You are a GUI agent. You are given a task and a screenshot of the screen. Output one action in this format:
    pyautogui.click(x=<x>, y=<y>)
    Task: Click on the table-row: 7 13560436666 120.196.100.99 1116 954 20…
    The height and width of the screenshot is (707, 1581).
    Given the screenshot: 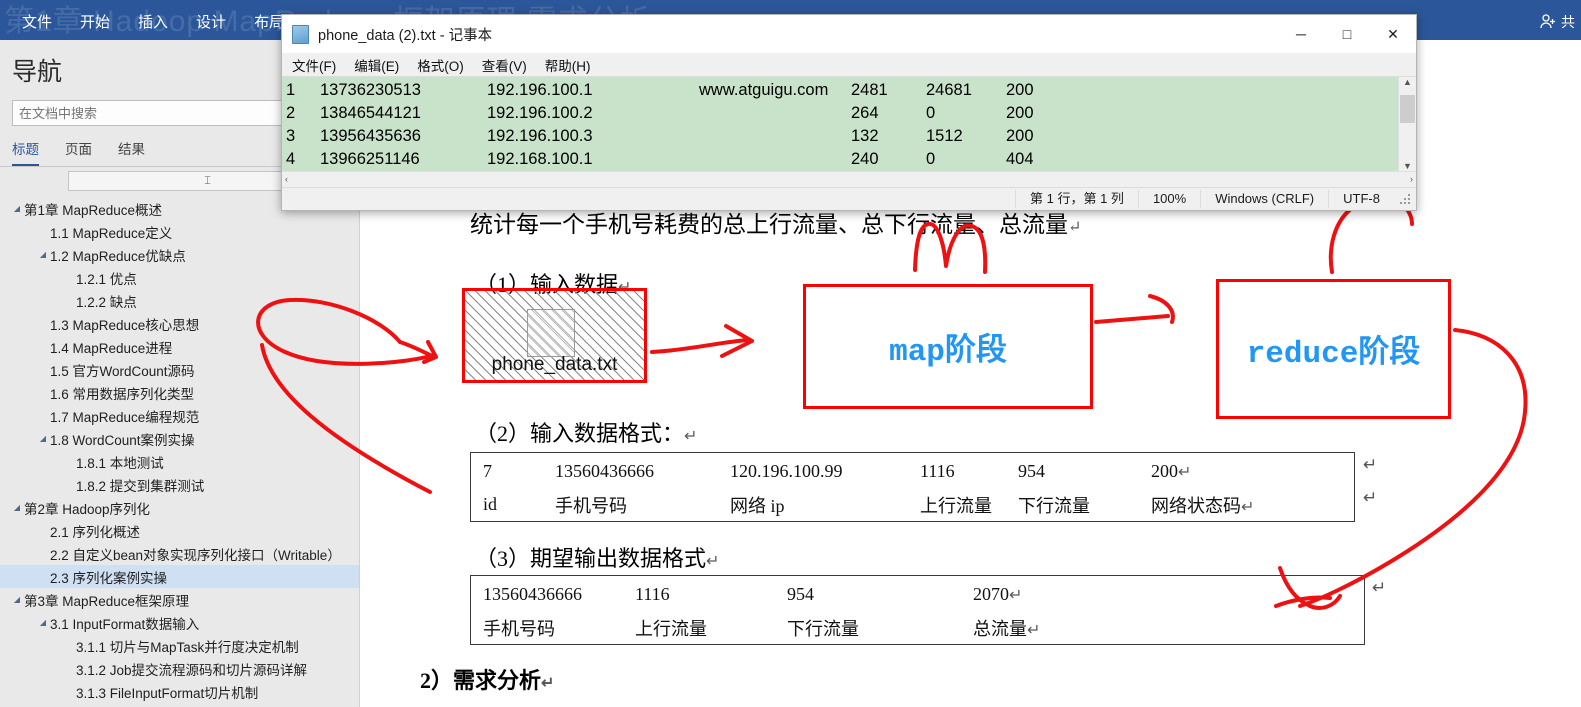 What is the action you would take?
    pyautogui.click(x=918, y=471)
    